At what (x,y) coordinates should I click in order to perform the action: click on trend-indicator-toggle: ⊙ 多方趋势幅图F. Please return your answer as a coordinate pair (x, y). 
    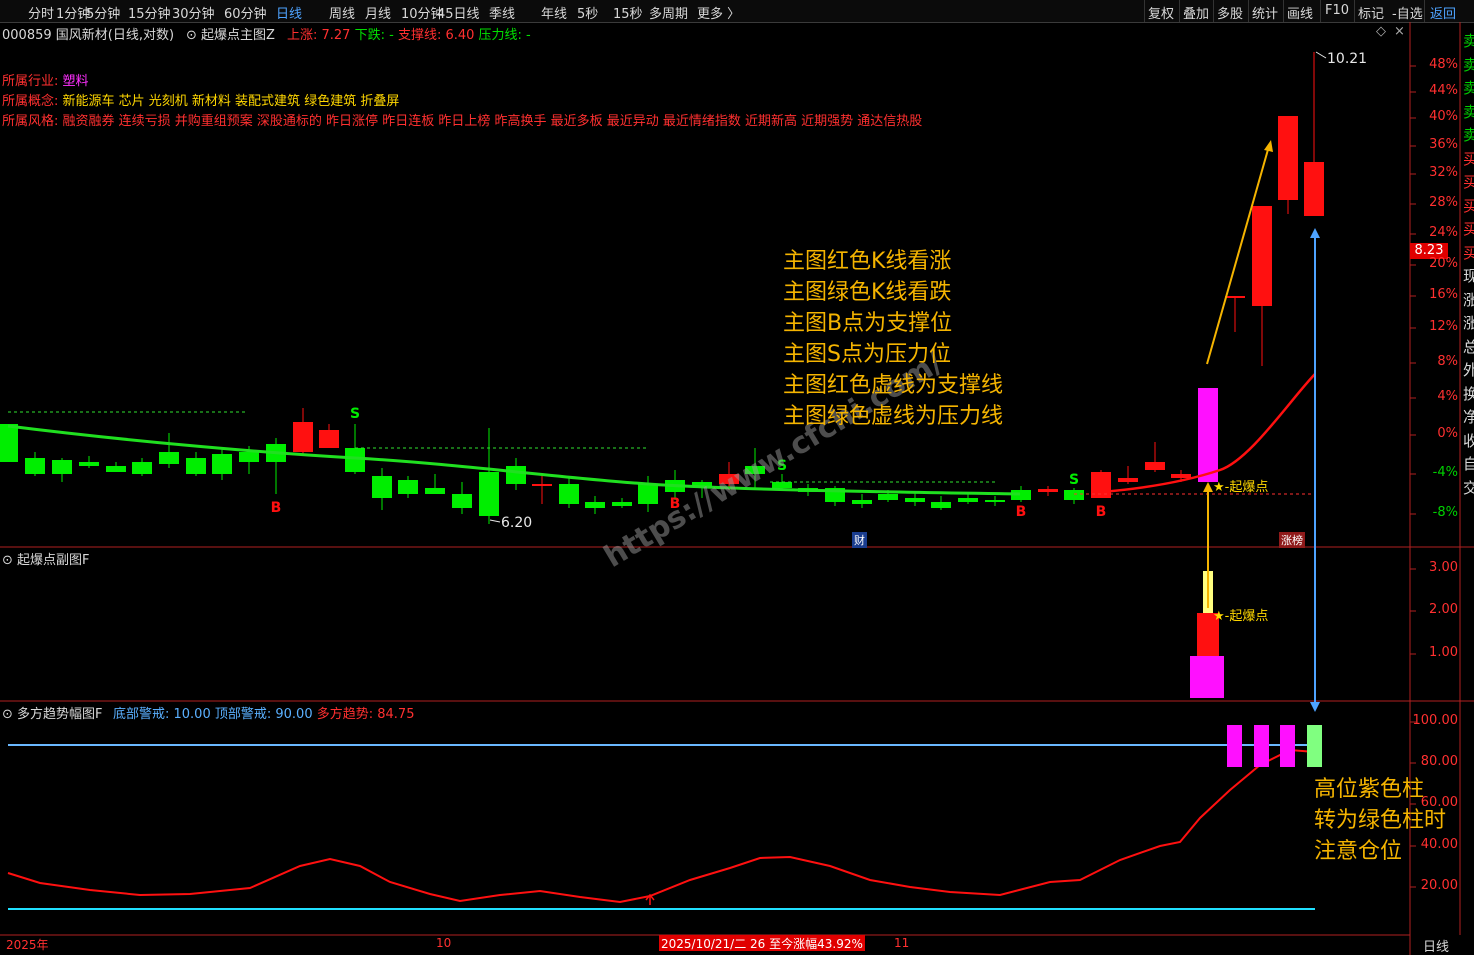
    Looking at the image, I should click on (52, 712).